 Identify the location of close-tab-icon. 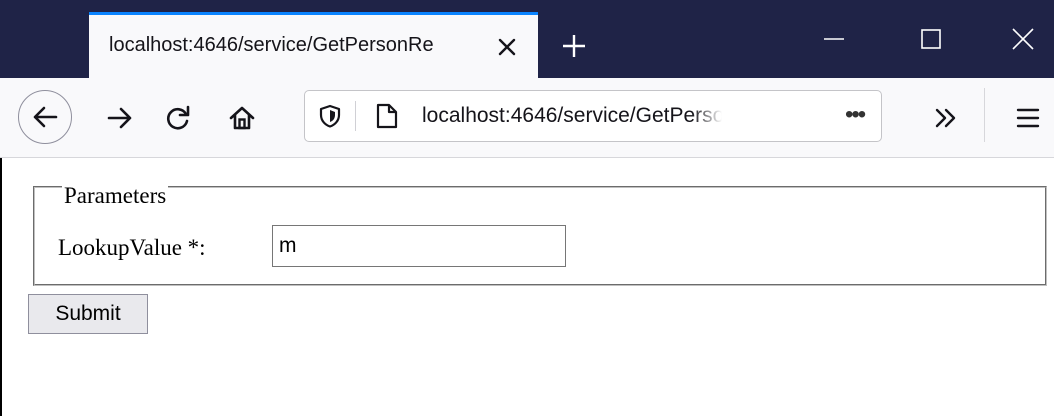
(507, 47).